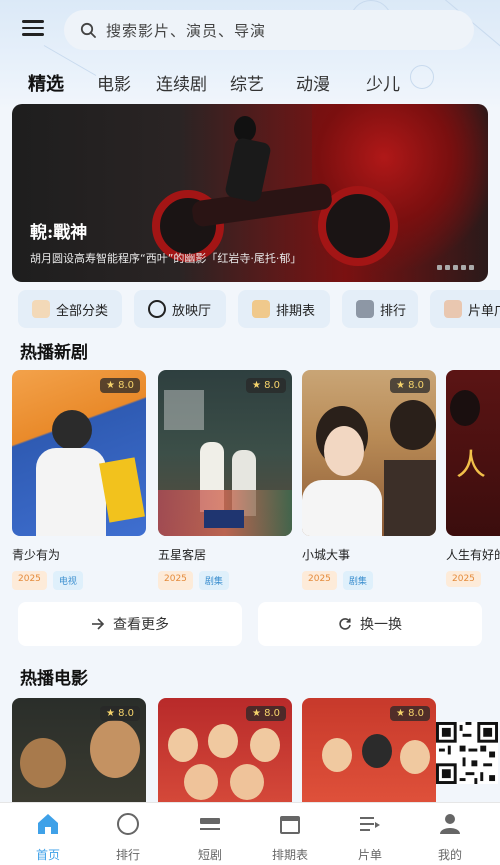 Image resolution: width=500 pixels, height=865 pixels. I want to click on nav-label: 片单, so click(369, 855).